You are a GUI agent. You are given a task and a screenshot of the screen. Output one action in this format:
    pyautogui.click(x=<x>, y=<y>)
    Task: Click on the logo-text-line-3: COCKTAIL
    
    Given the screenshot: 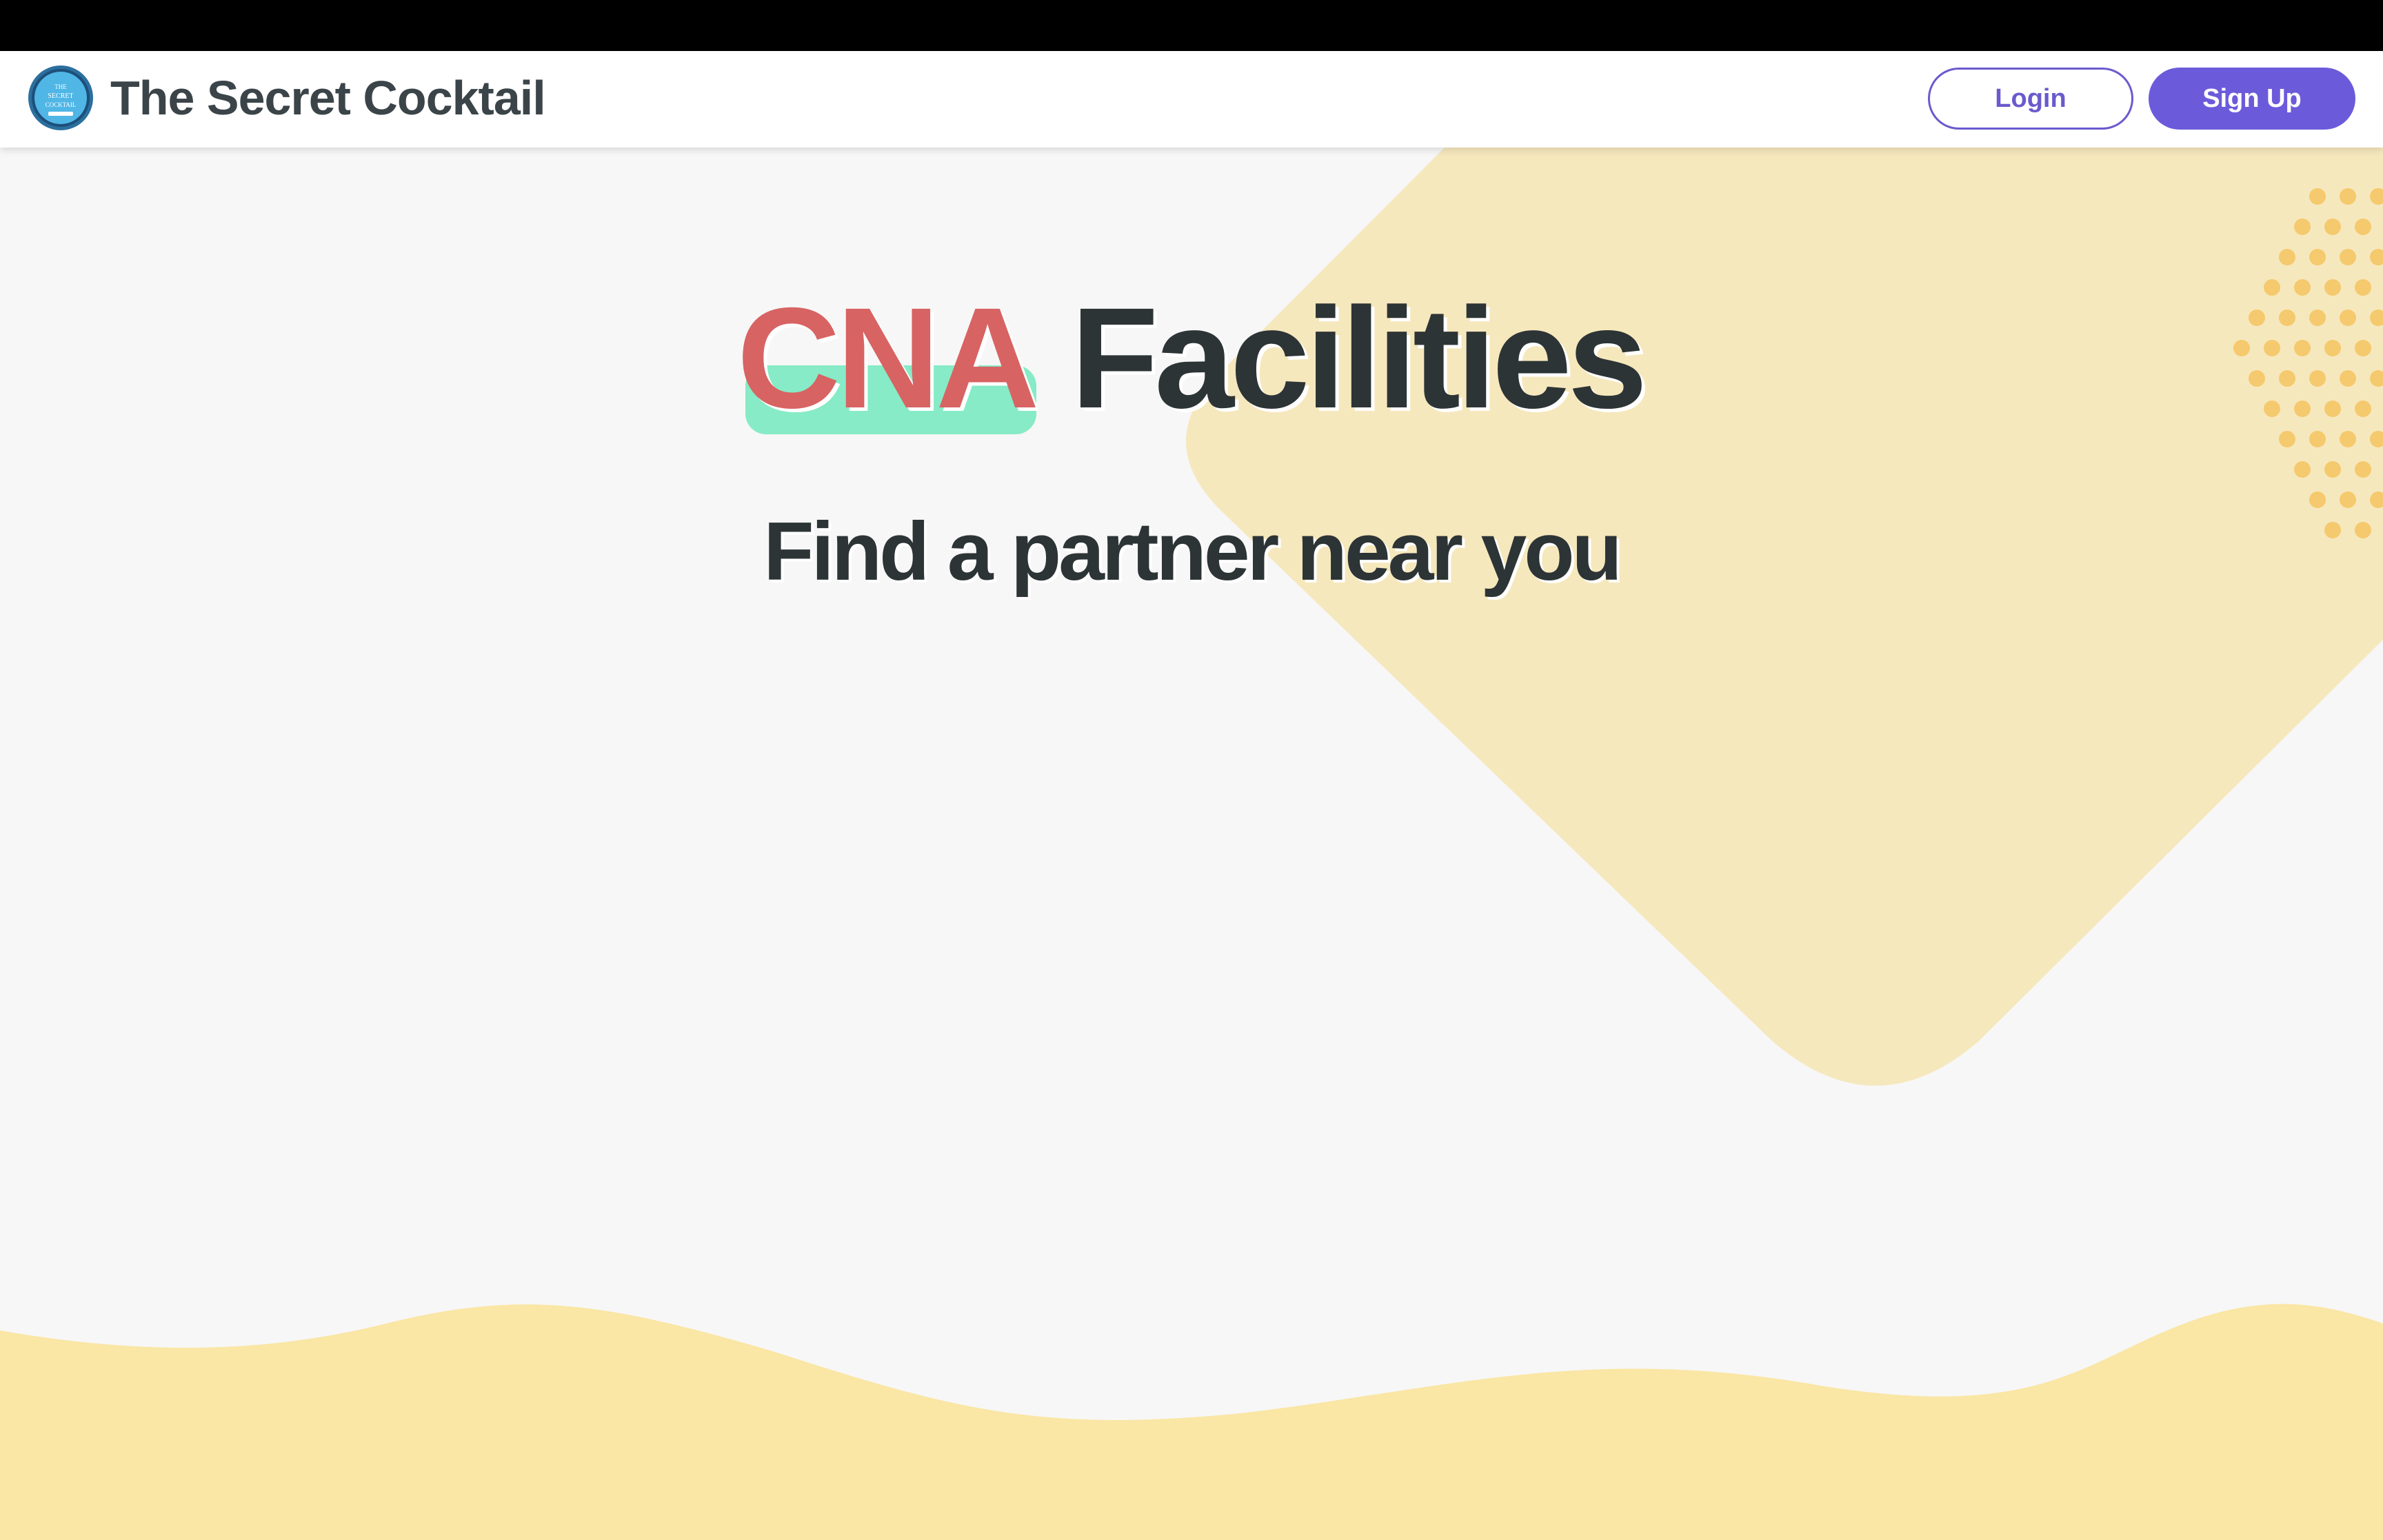 What is the action you would take?
    pyautogui.click(x=61, y=105)
    